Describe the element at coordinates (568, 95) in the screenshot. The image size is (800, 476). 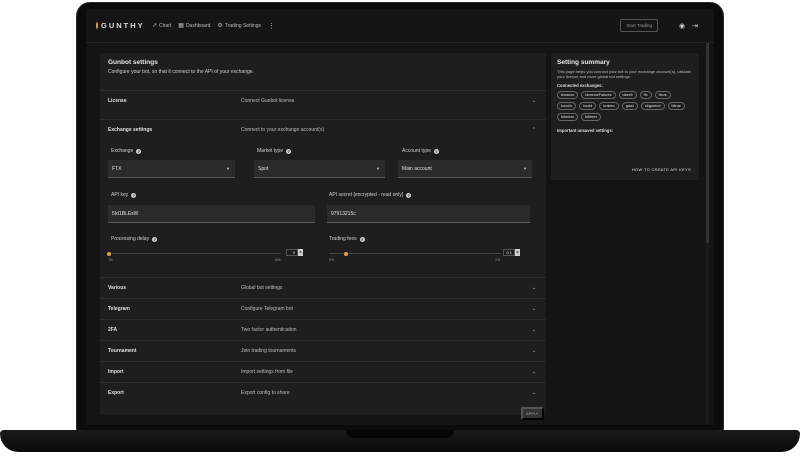
I see `exchange-chip: binance` at that location.